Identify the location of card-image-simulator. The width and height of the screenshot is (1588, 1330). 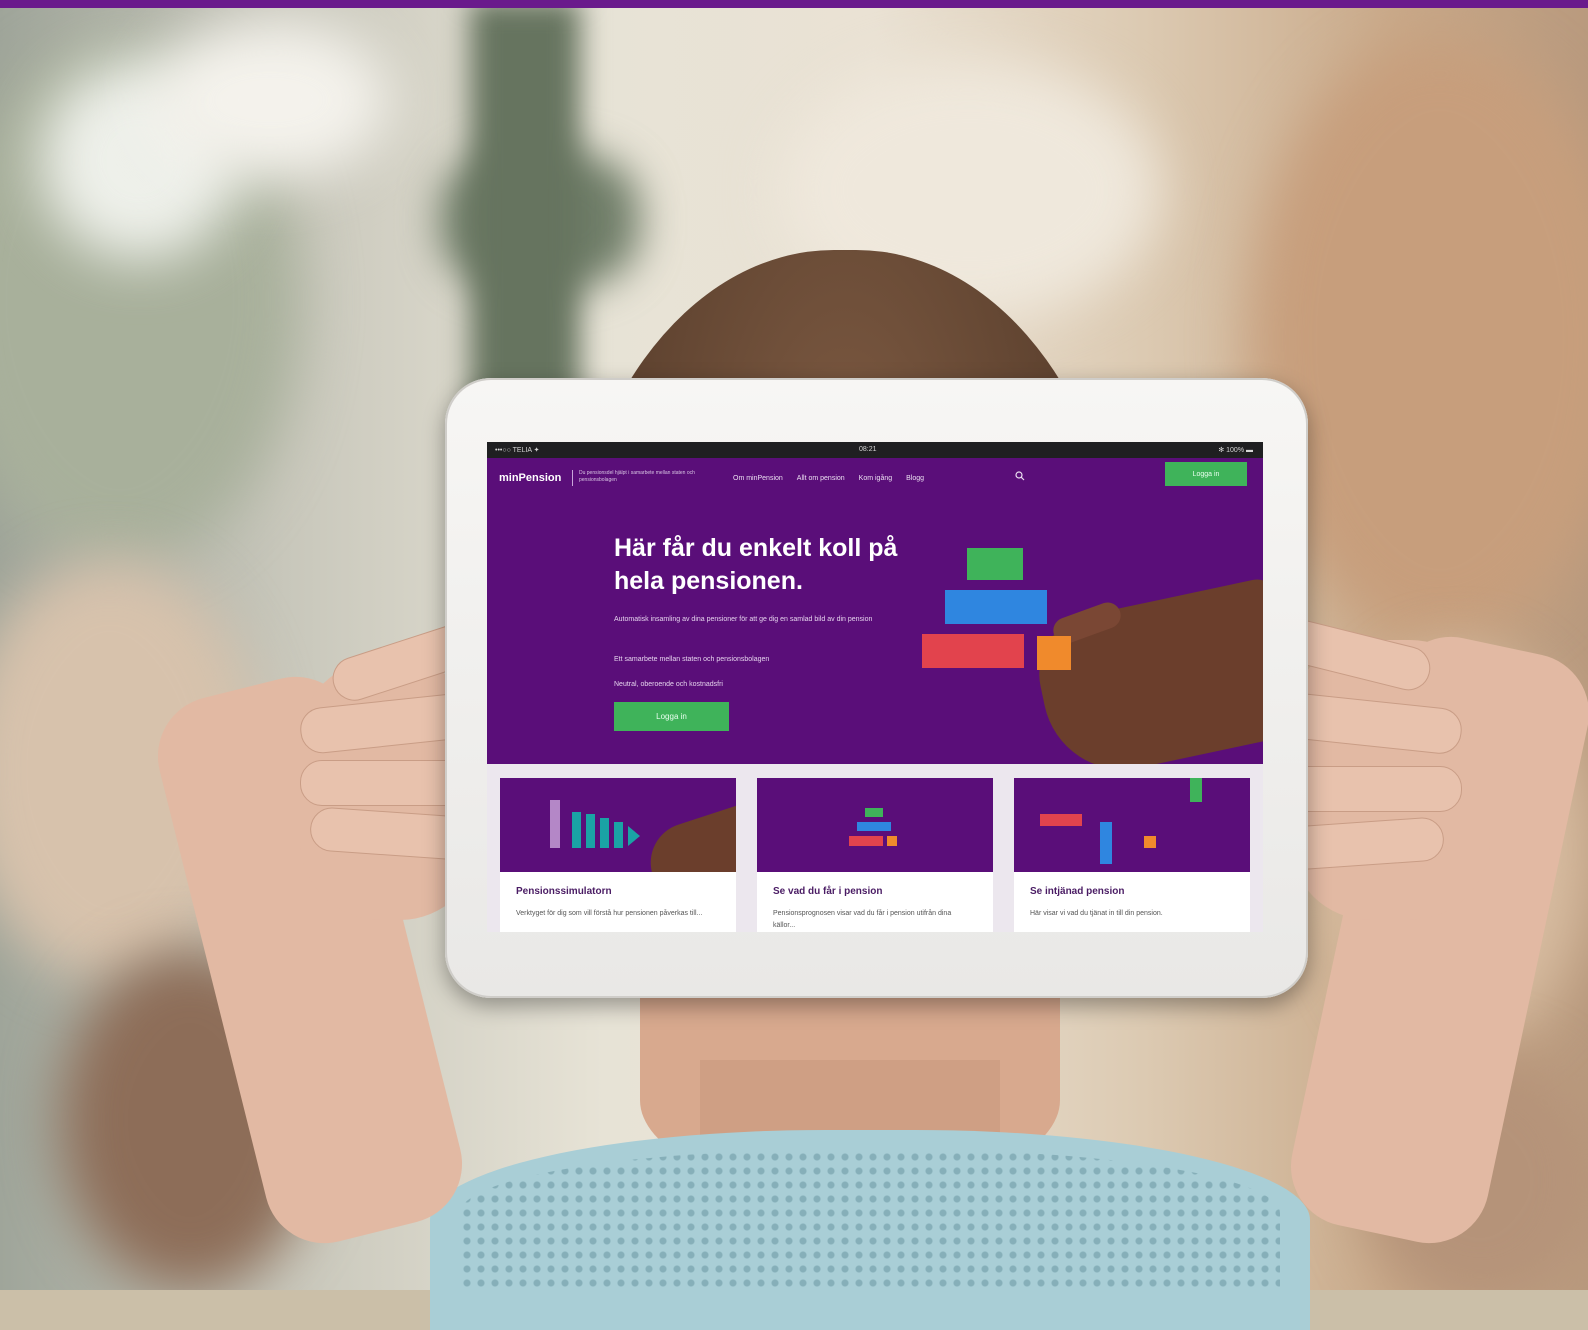
(618, 825).